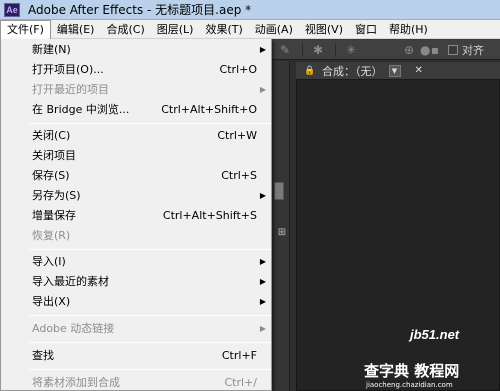 Image resolution: width=500 pixels, height=391 pixels. Describe the element at coordinates (76, 382) in the screenshot. I see `menu-item-label: 将素材添加到合成` at that location.